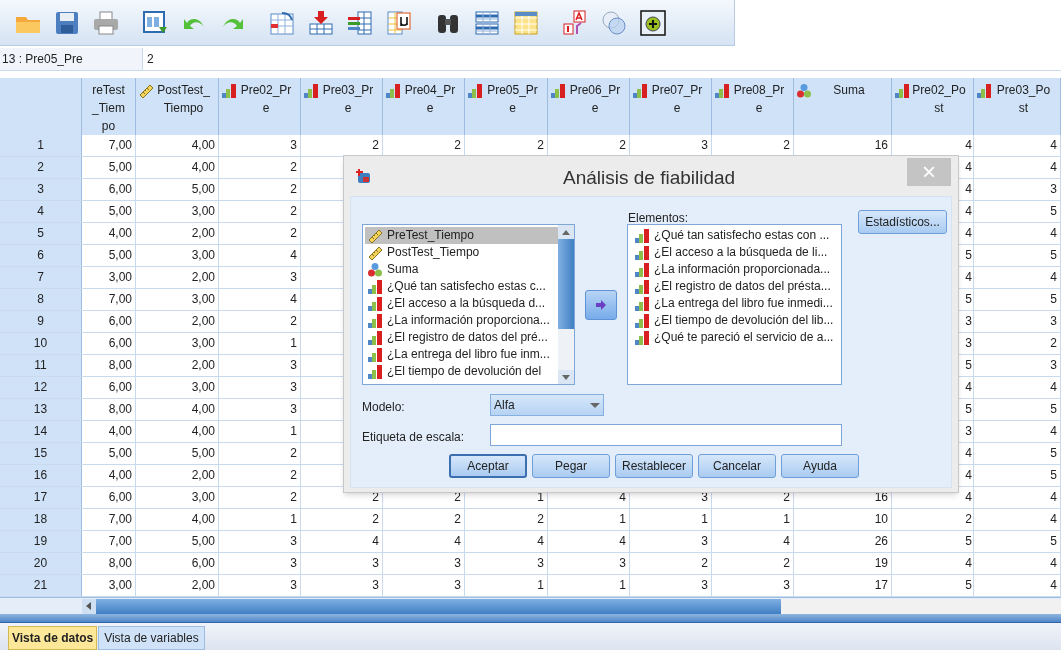 The image size is (1061, 650). What do you see at coordinates (41, 431) in the screenshot?
I see `row-header: 14` at bounding box center [41, 431].